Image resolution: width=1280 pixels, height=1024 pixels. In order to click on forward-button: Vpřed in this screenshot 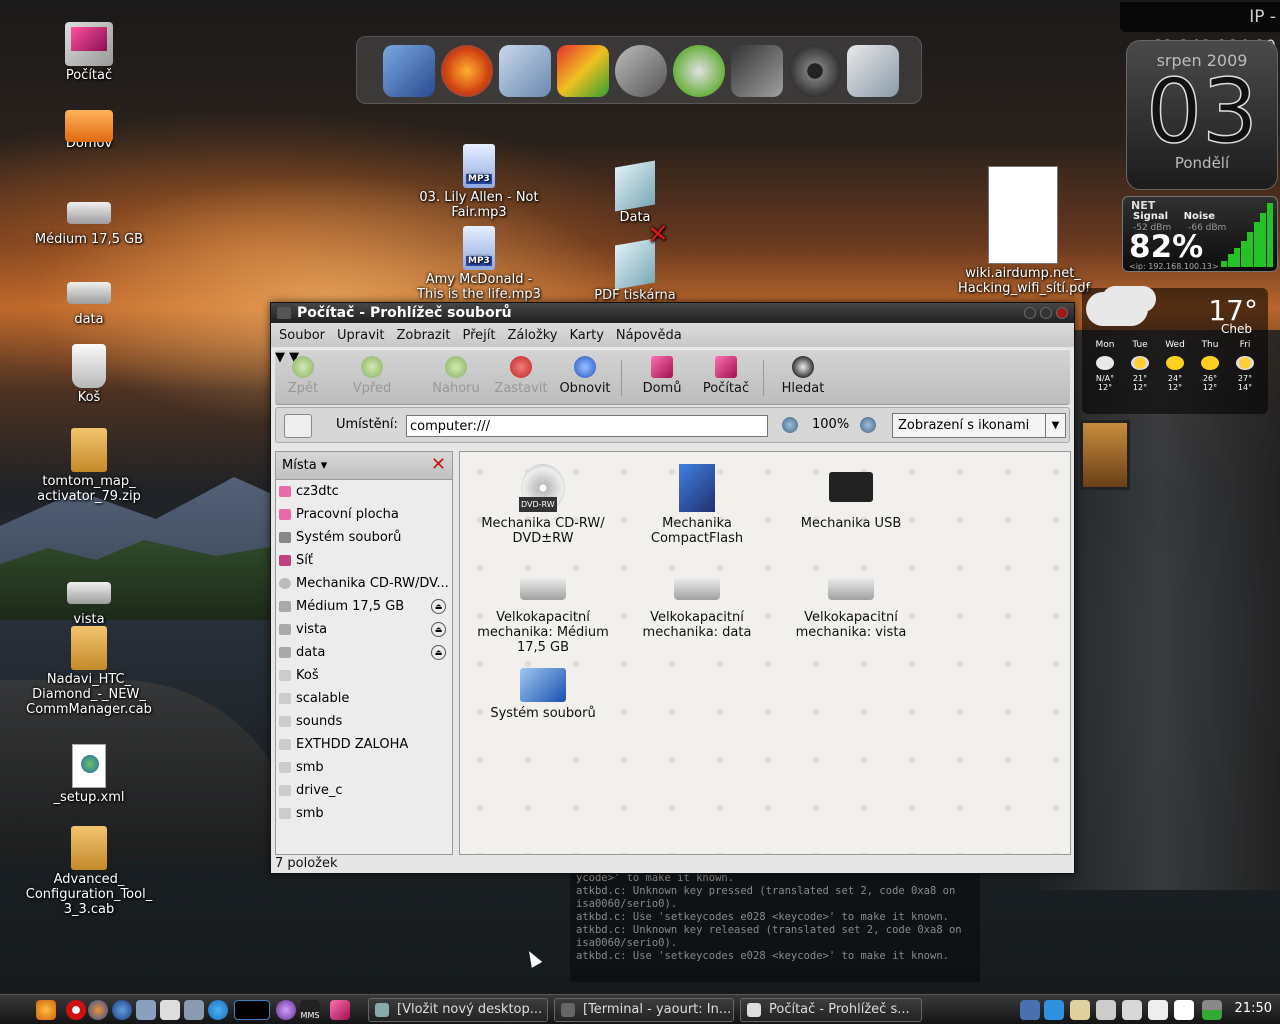, I will do `click(372, 376)`.